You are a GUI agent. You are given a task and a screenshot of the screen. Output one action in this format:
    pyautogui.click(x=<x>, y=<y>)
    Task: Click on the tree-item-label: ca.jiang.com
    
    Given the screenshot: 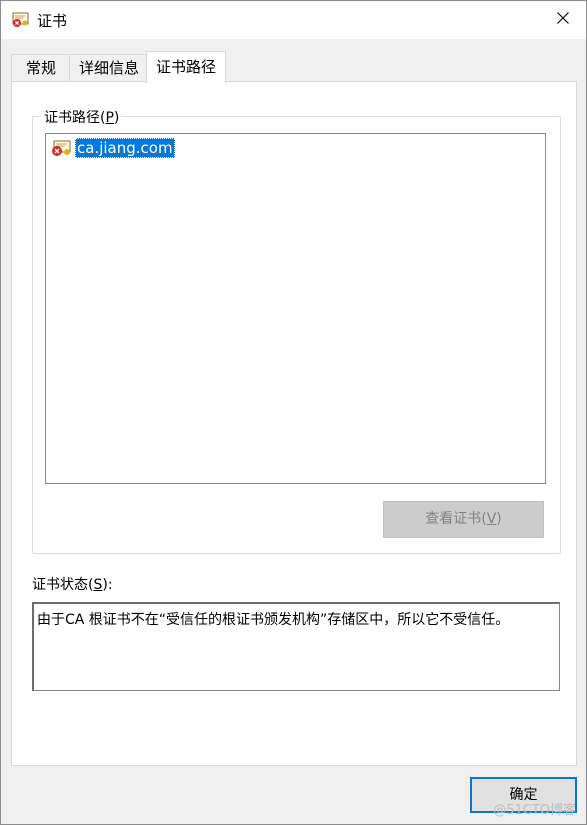 What is the action you would take?
    pyautogui.click(x=125, y=148)
    